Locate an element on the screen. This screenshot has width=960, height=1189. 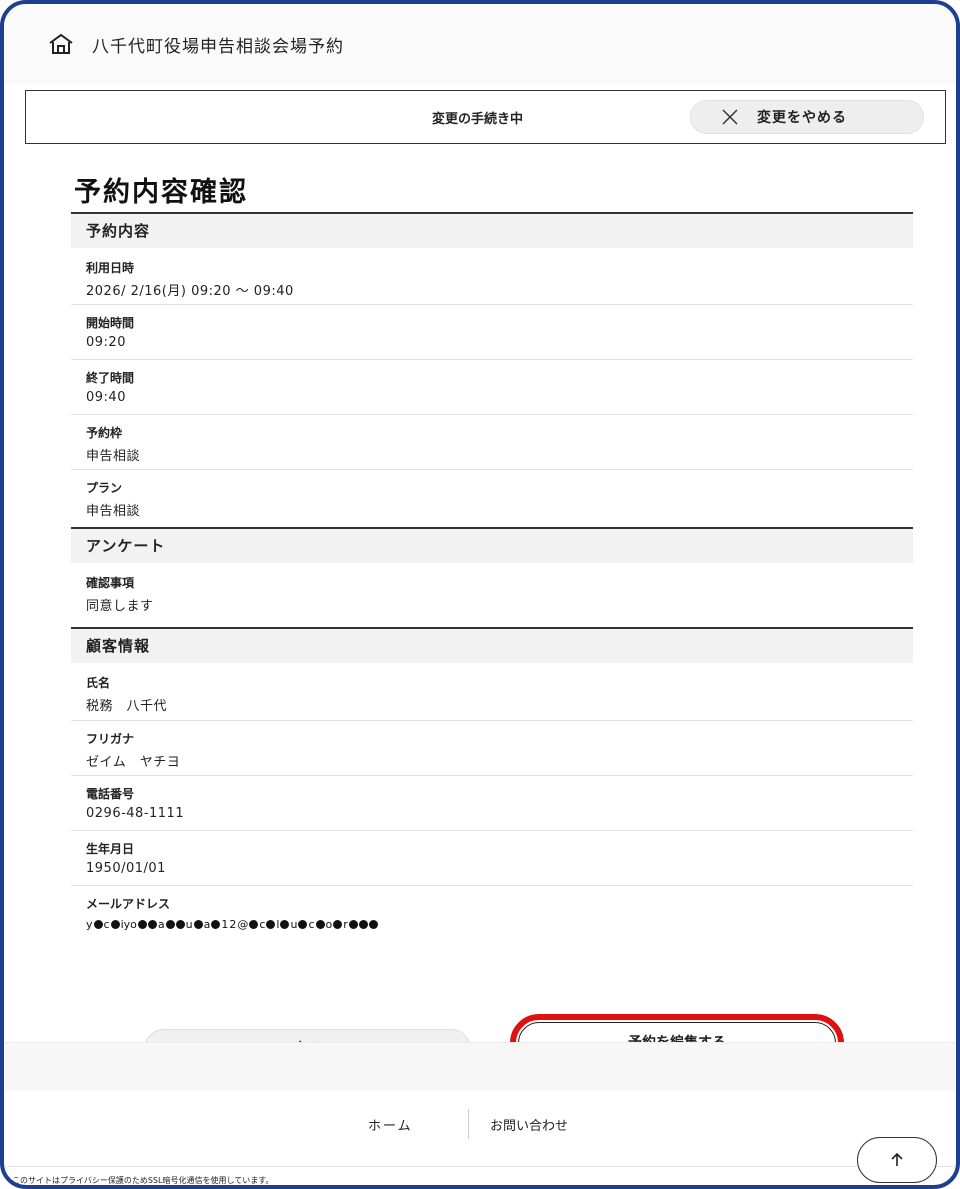
footer-band is located at coordinates (480, 1066).